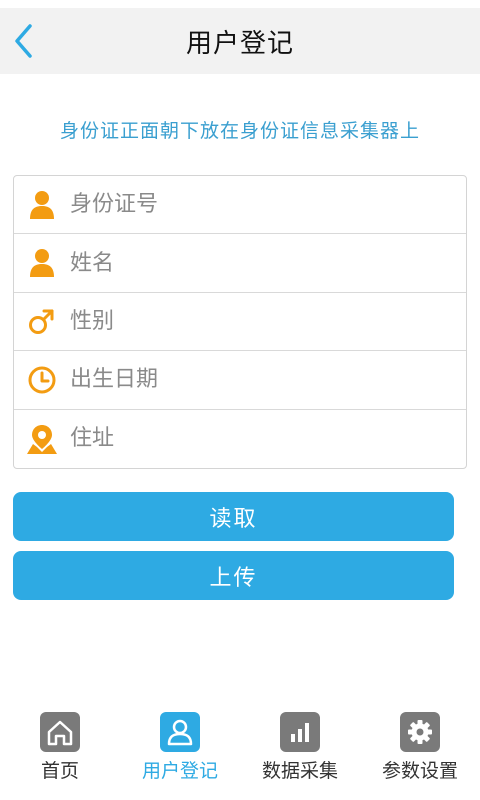  I want to click on read-button: 读取, so click(233, 516).